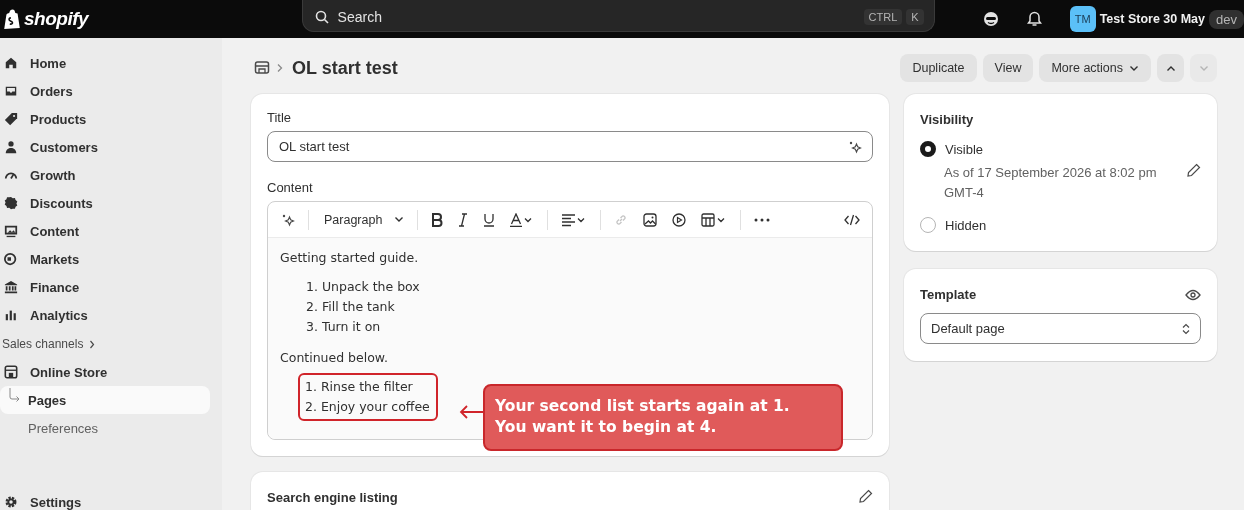 This screenshot has height=510, width=1244. I want to click on shortcut-key: CTRL, so click(883, 16).